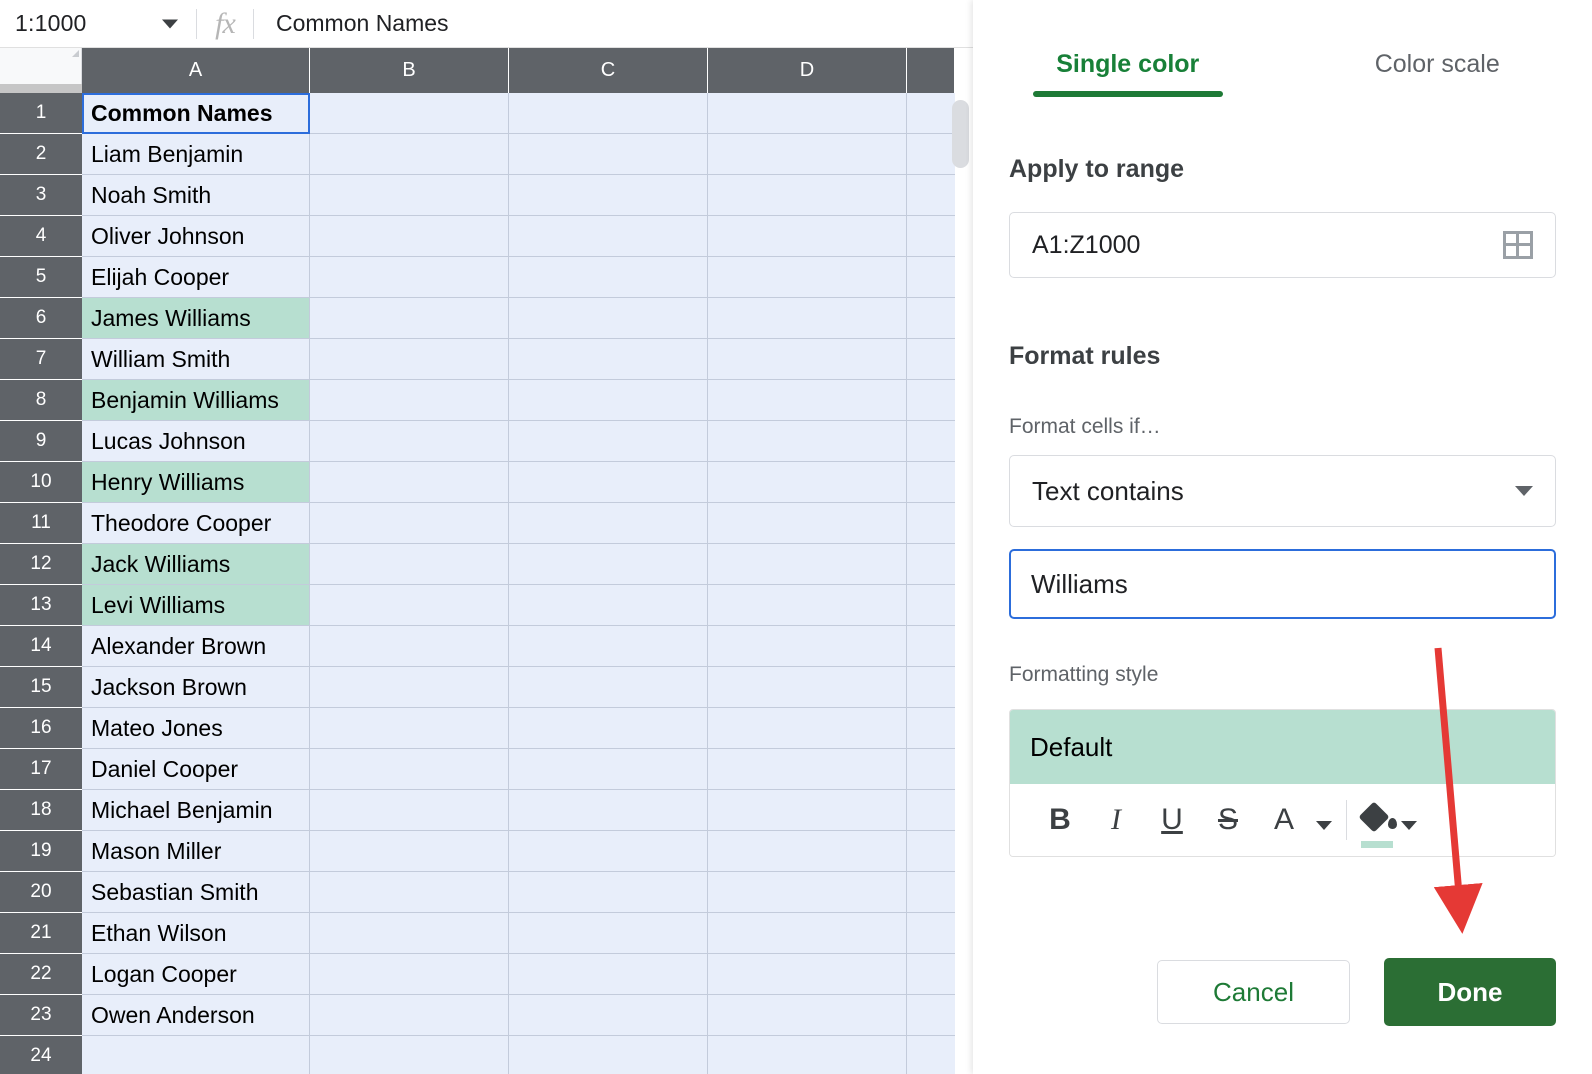 The image size is (1592, 1074). Describe the element at coordinates (807, 523) in the screenshot. I see `cell-D11` at that location.